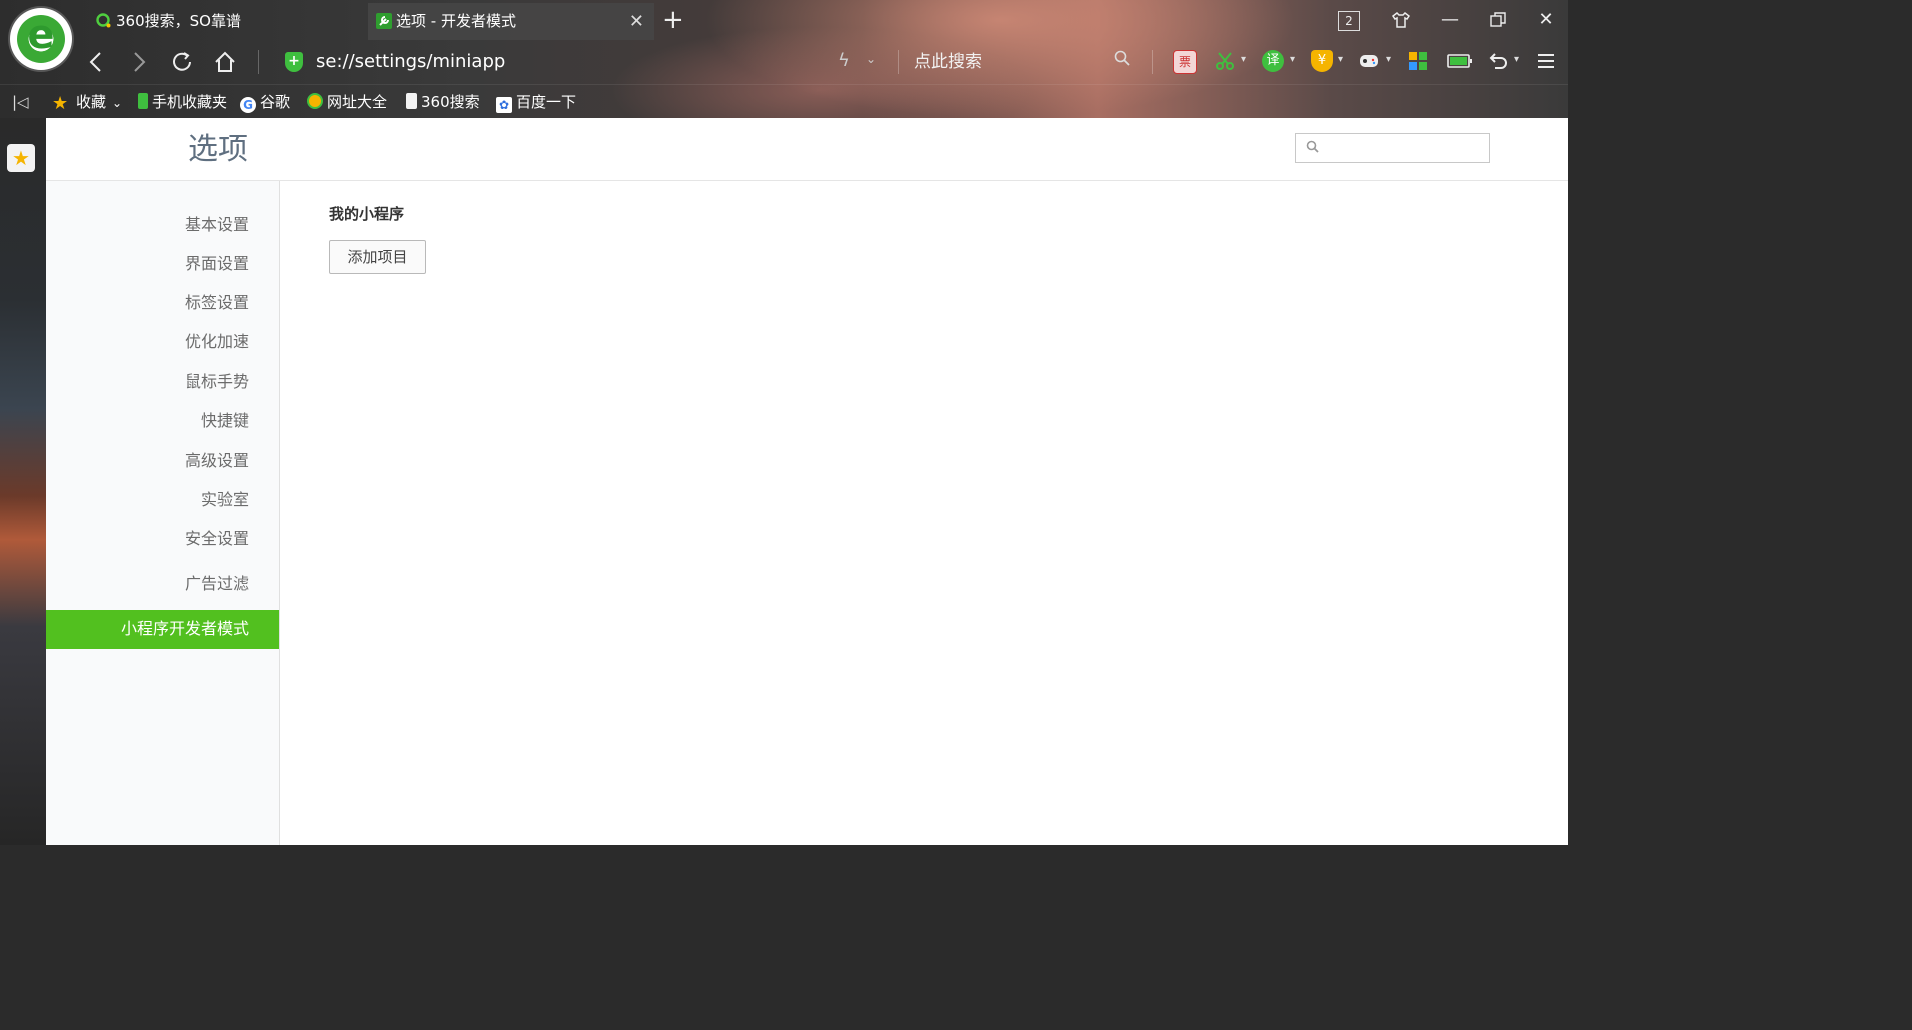 The image size is (1912, 1030). I want to click on close-window-icon: ✕, so click(1546, 20).